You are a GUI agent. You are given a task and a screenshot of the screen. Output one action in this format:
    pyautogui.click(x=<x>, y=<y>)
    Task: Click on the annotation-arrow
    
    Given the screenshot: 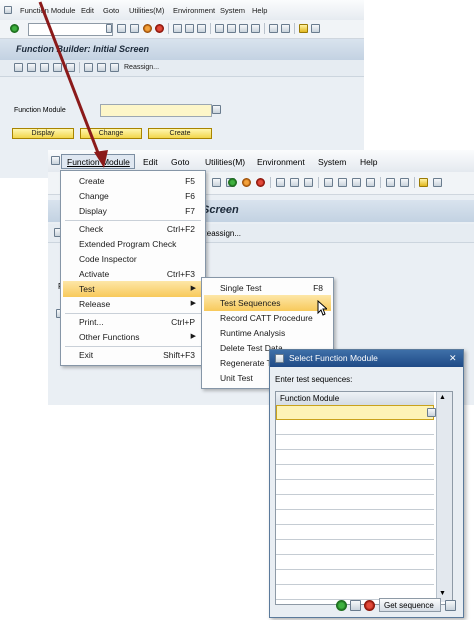 What is the action you would take?
    pyautogui.click(x=73, y=84)
    